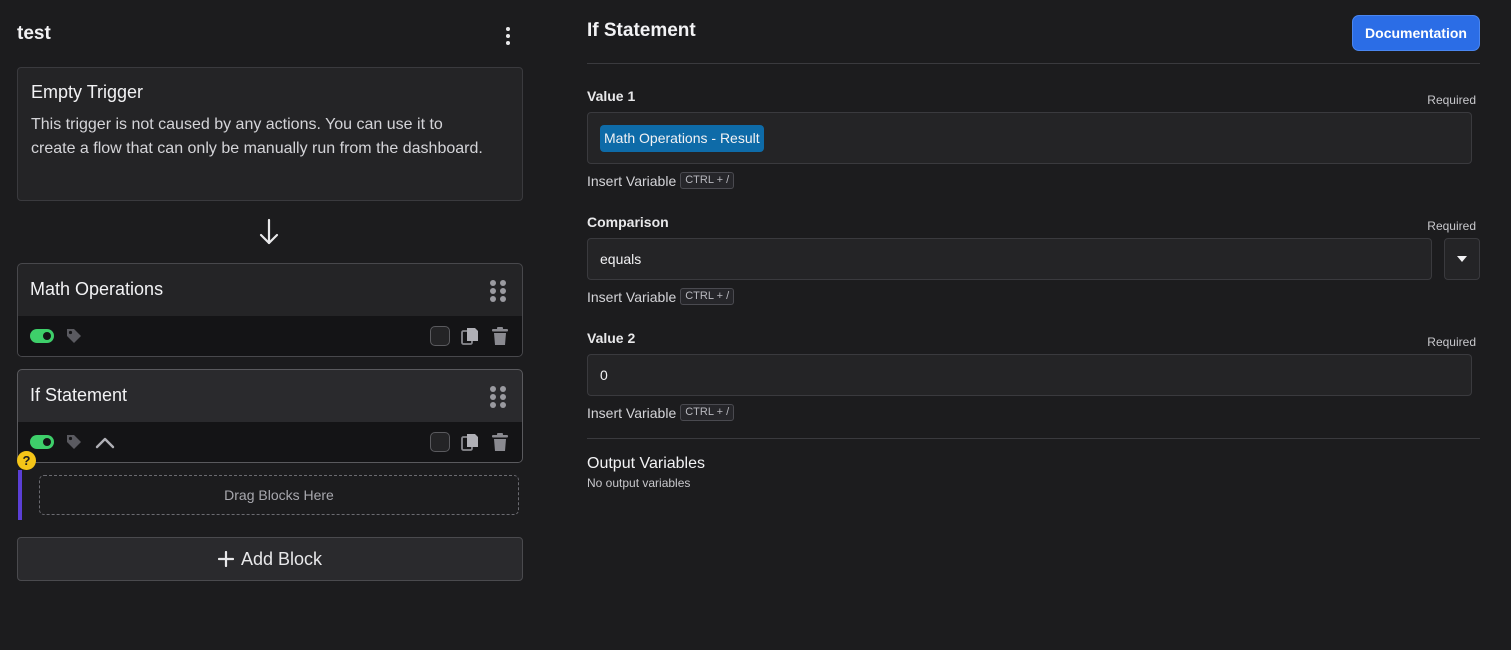  I want to click on caret-down-icon, so click(1462, 259).